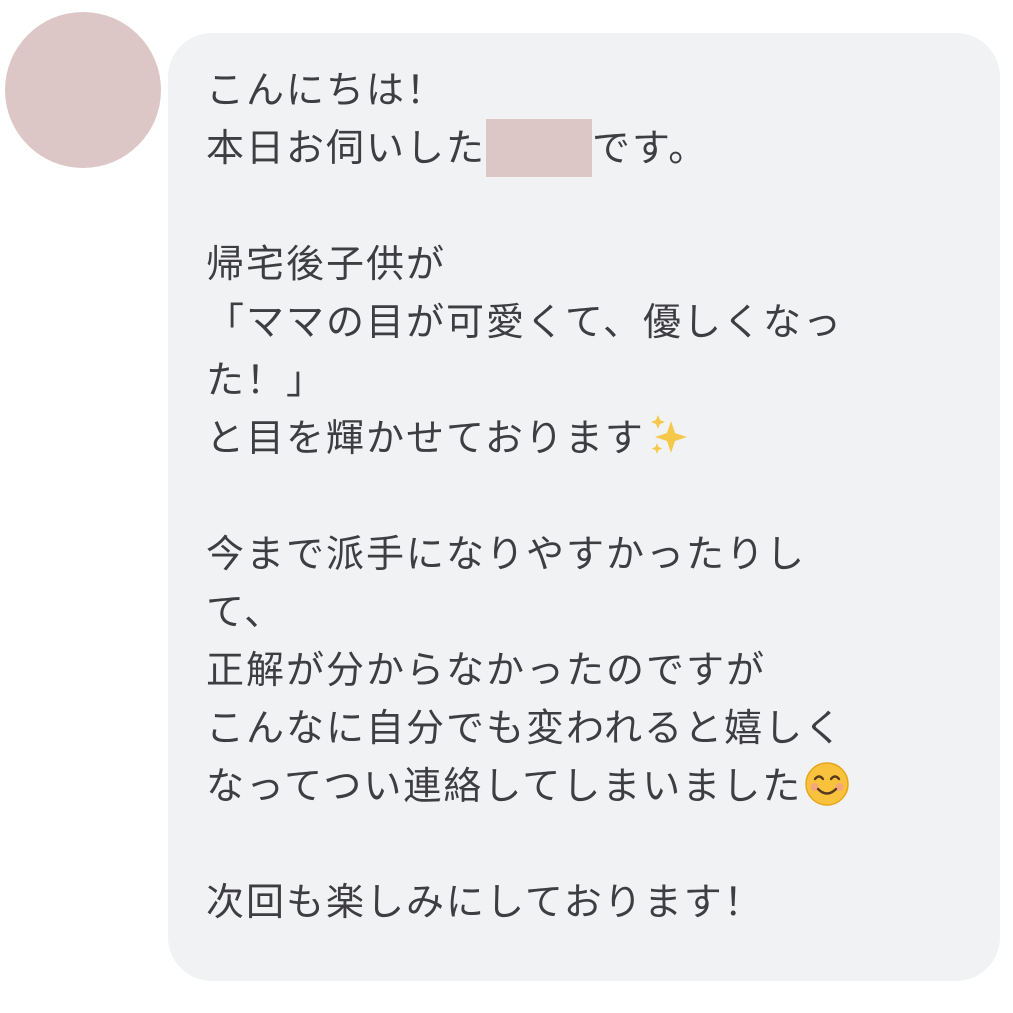 This screenshot has height=1013, width=1013. Describe the element at coordinates (668, 434) in the screenshot. I see `sparkles-icon` at that location.